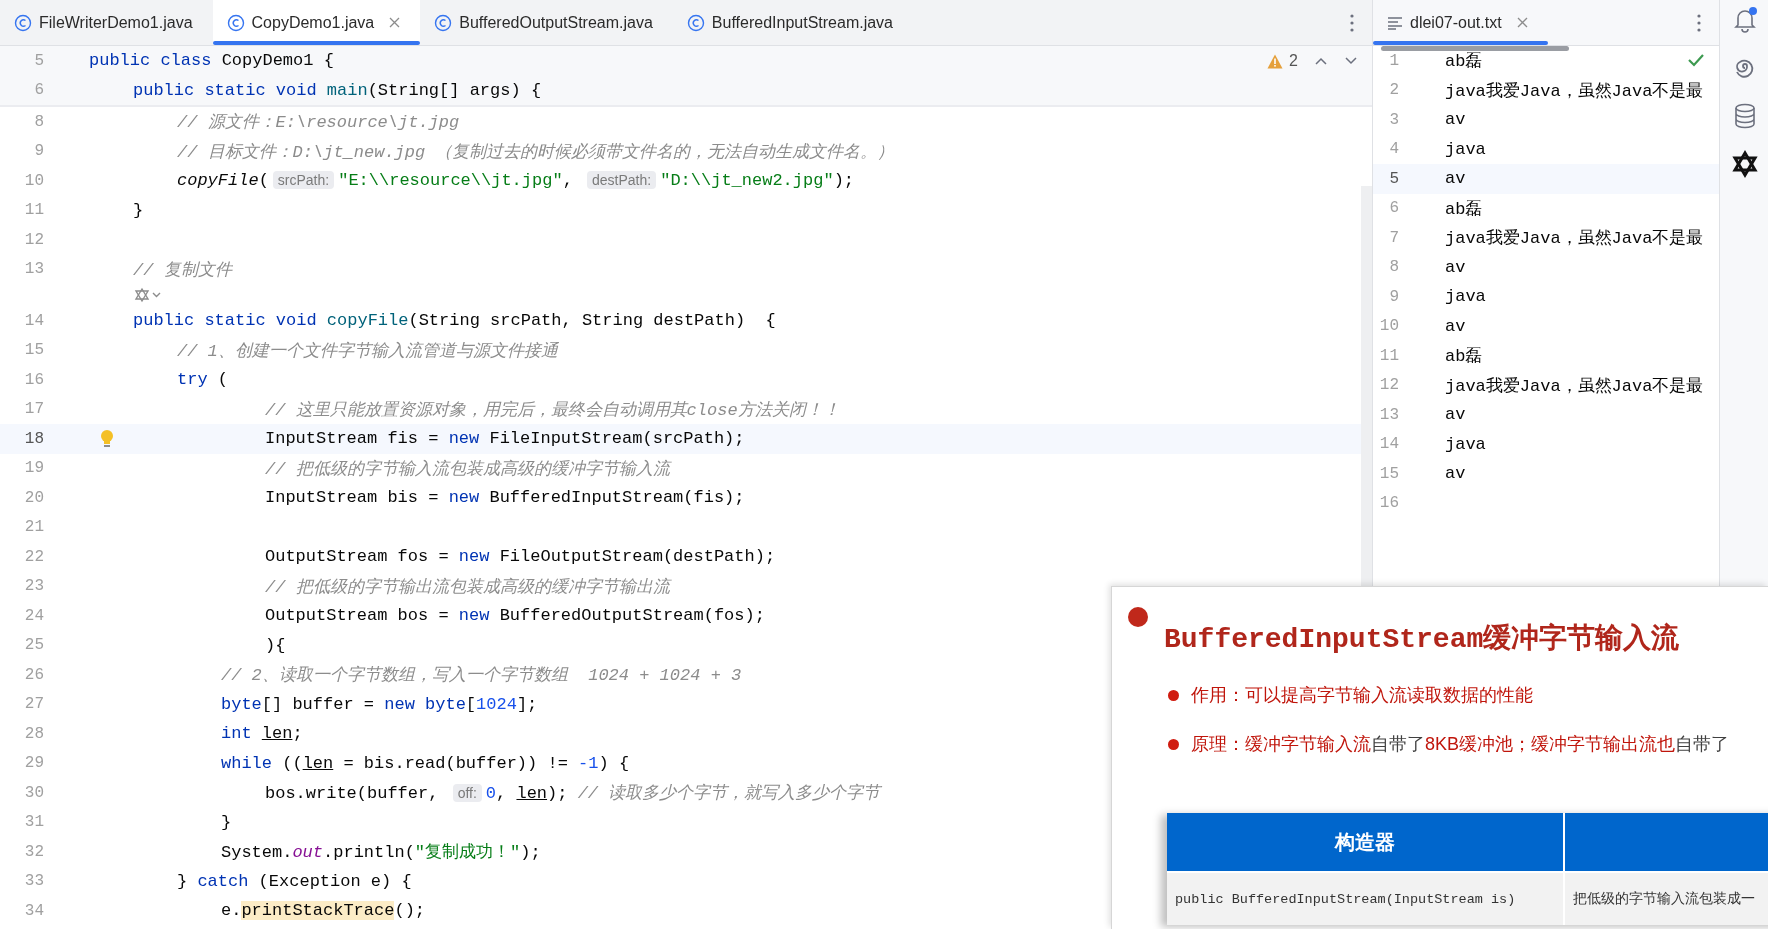 This screenshot has height=929, width=1768. Describe the element at coordinates (182, 270) in the screenshot. I see `code-line: // 复制文件` at that location.